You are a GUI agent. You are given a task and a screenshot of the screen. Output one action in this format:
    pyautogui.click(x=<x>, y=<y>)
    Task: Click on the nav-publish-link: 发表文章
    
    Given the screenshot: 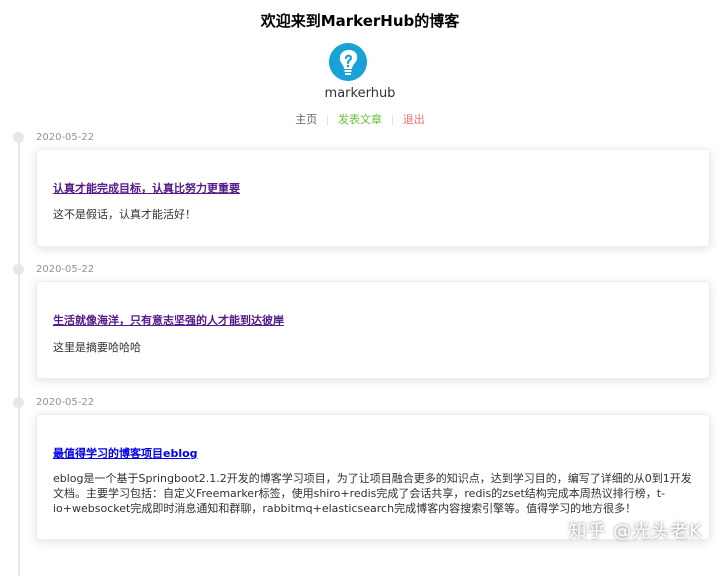 What is the action you would take?
    pyautogui.click(x=360, y=119)
    